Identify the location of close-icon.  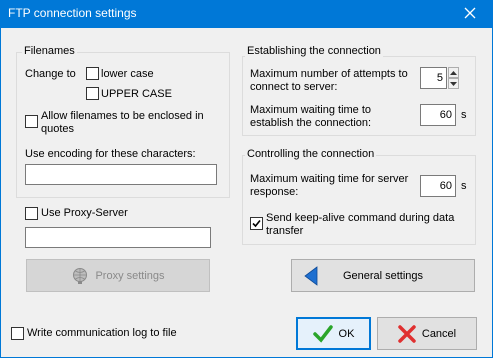
(470, 14).